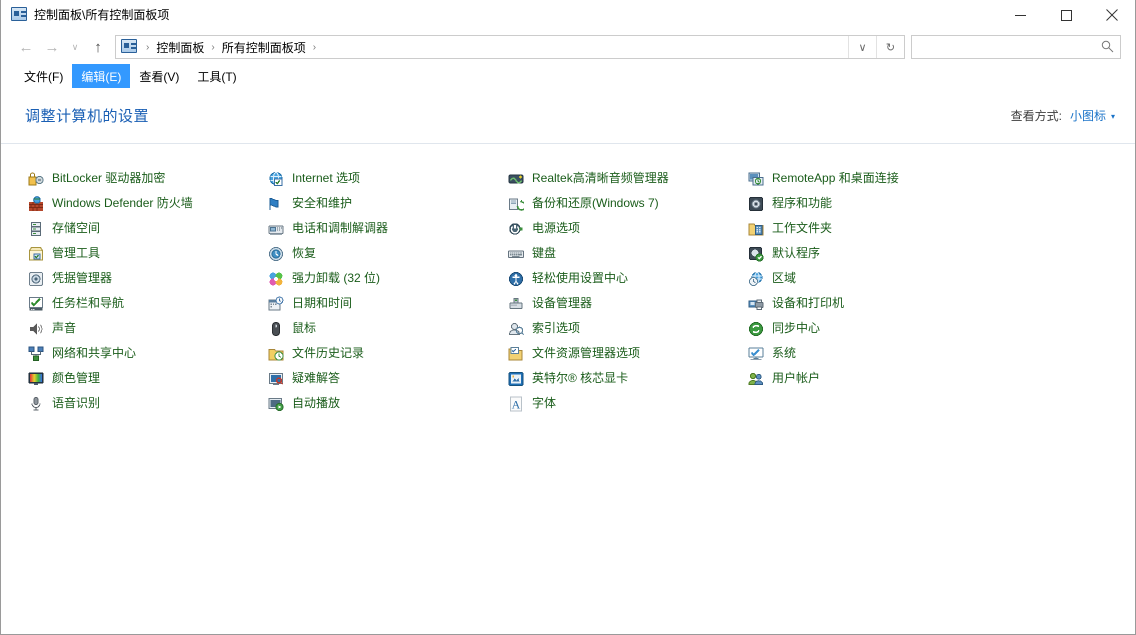  What do you see at coordinates (941, 178) in the screenshot?
I see `control-panel-item: RemoteApp 和桌面连接` at bounding box center [941, 178].